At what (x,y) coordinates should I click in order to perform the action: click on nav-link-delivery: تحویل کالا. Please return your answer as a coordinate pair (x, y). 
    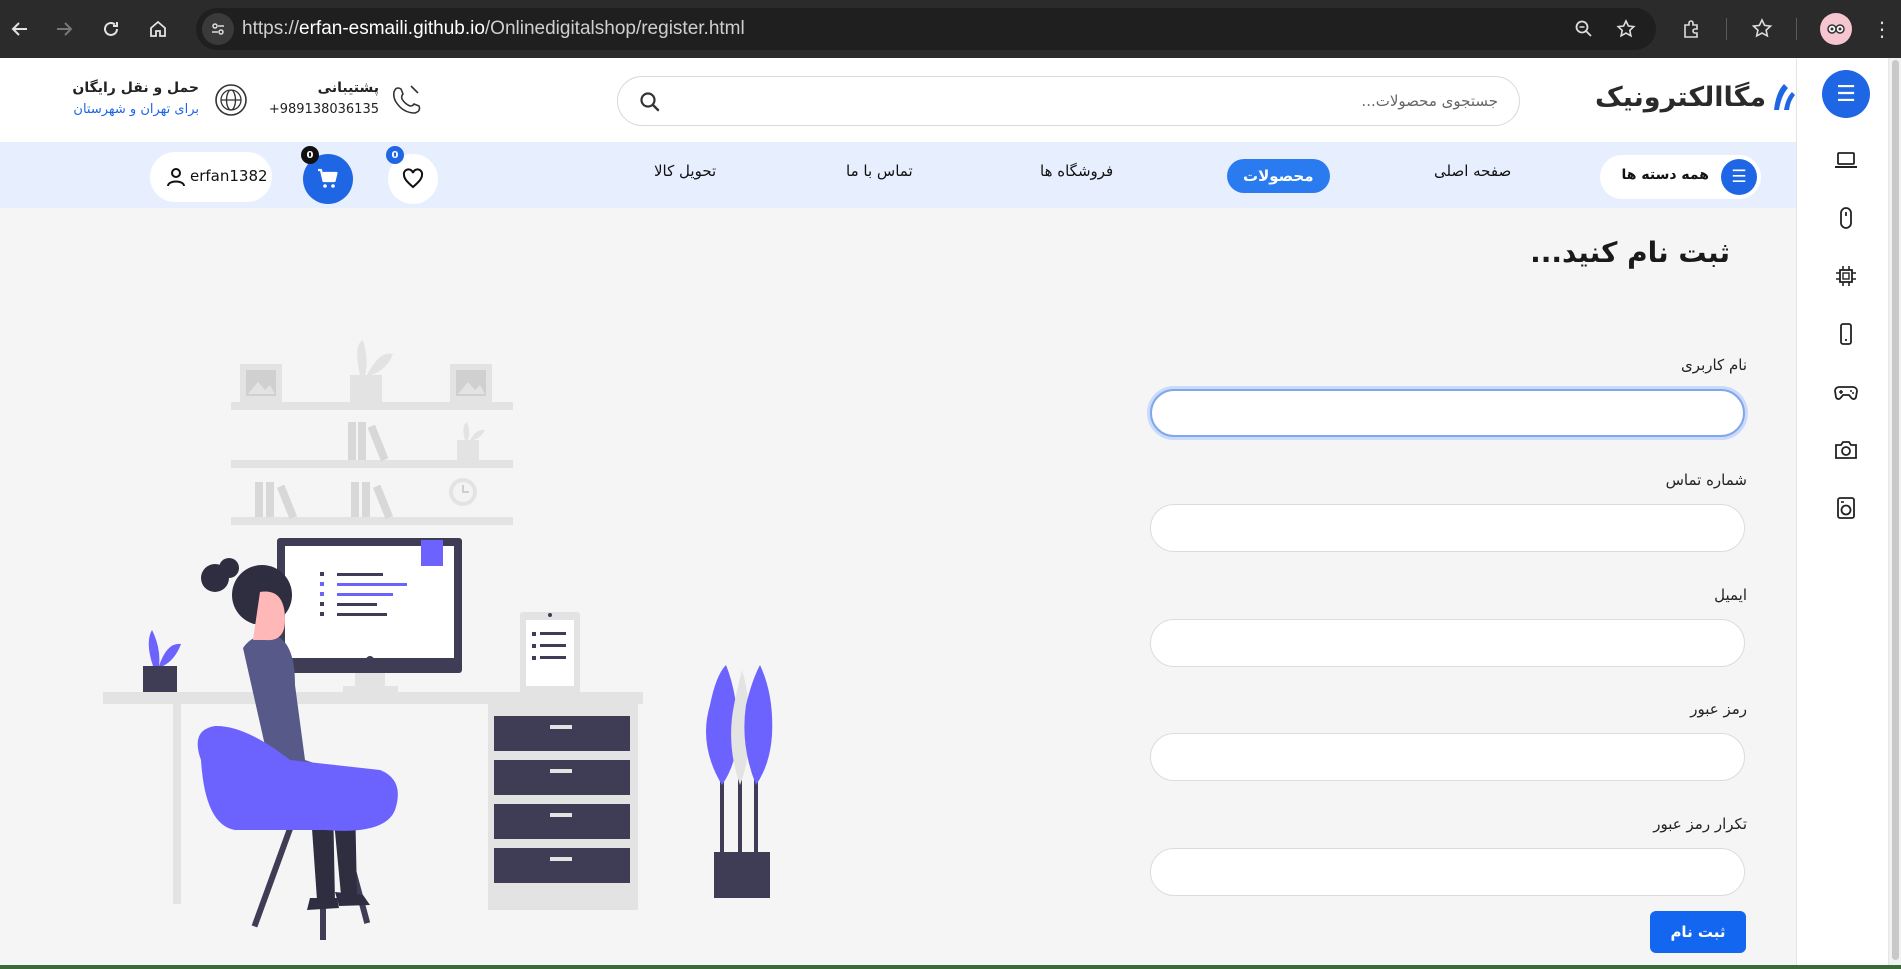
    Looking at the image, I should click on (685, 171).